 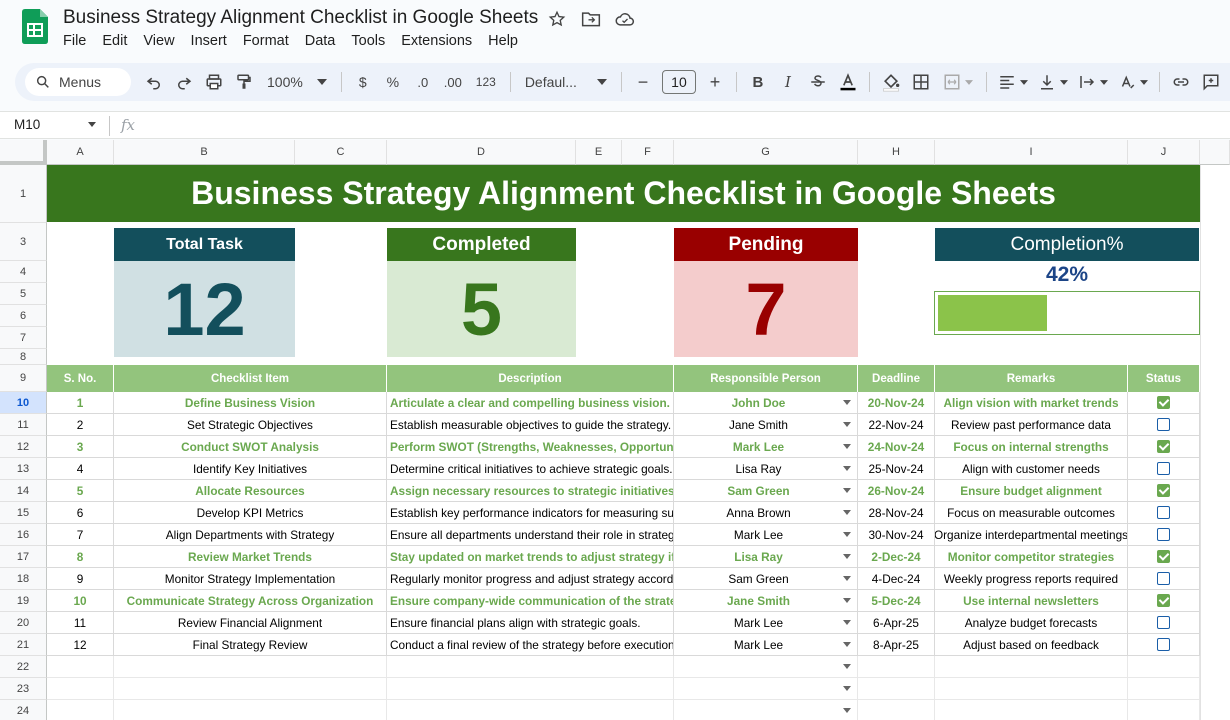 What do you see at coordinates (23, 272) in the screenshot?
I see `row-header-4: 4` at bounding box center [23, 272].